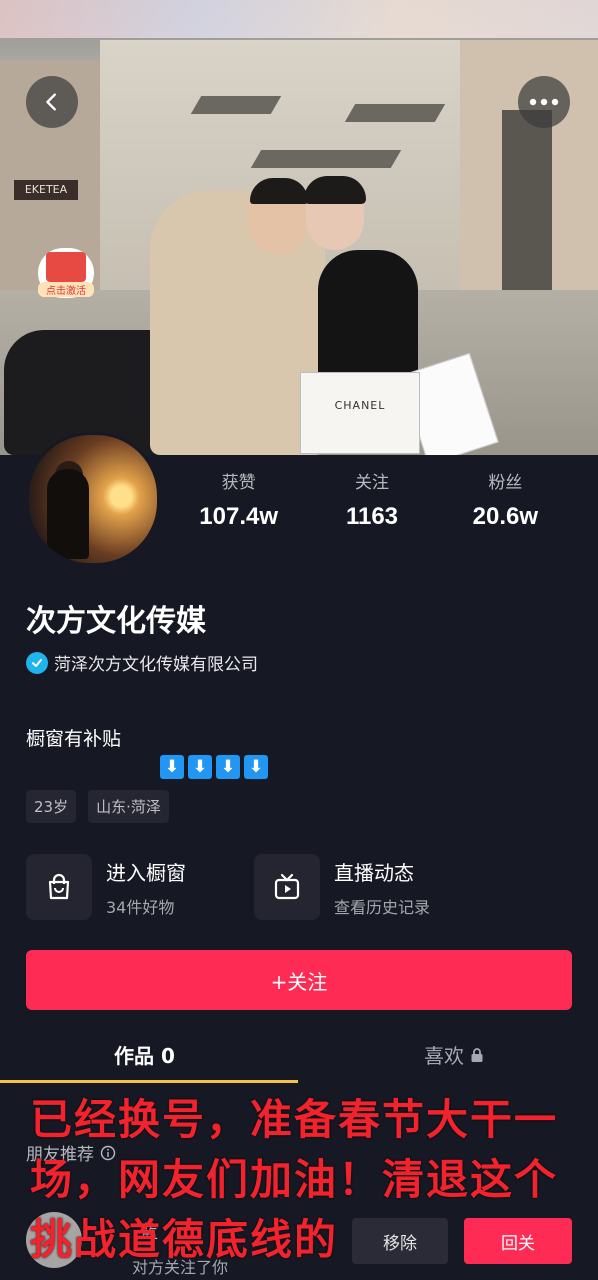  What do you see at coordinates (156, 665) in the screenshot?
I see `verified-org-name: 菏泽次方文化传媒有限公司` at bounding box center [156, 665].